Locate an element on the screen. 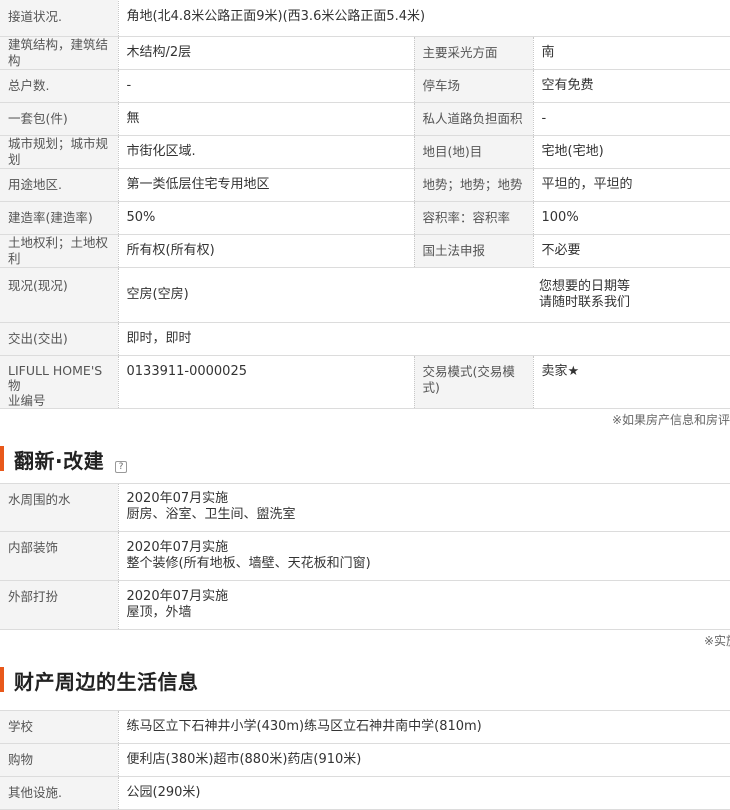 This screenshot has height=810, width=730. row-label: 用途地区. is located at coordinates (59, 184).